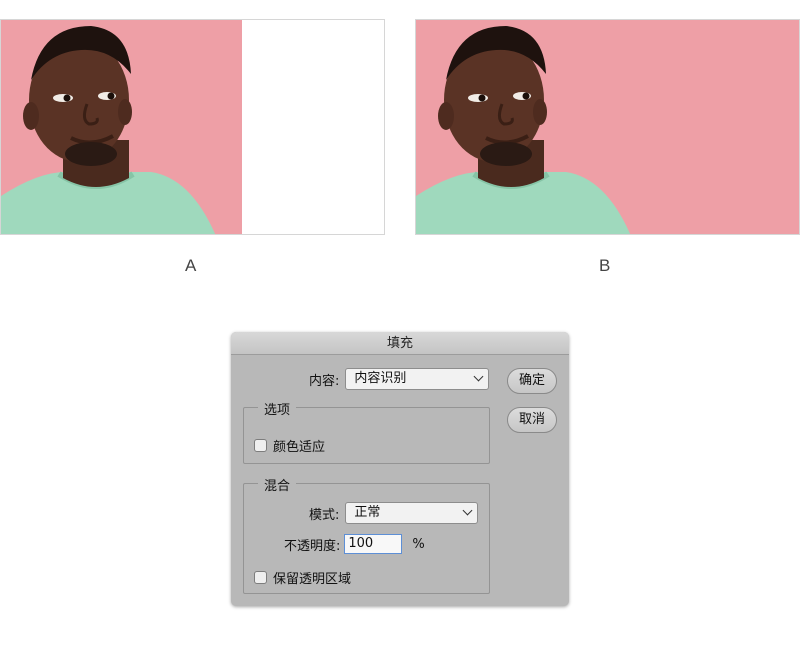 The height and width of the screenshot is (650, 800). I want to click on mode-select-value: 正常, so click(367, 512).